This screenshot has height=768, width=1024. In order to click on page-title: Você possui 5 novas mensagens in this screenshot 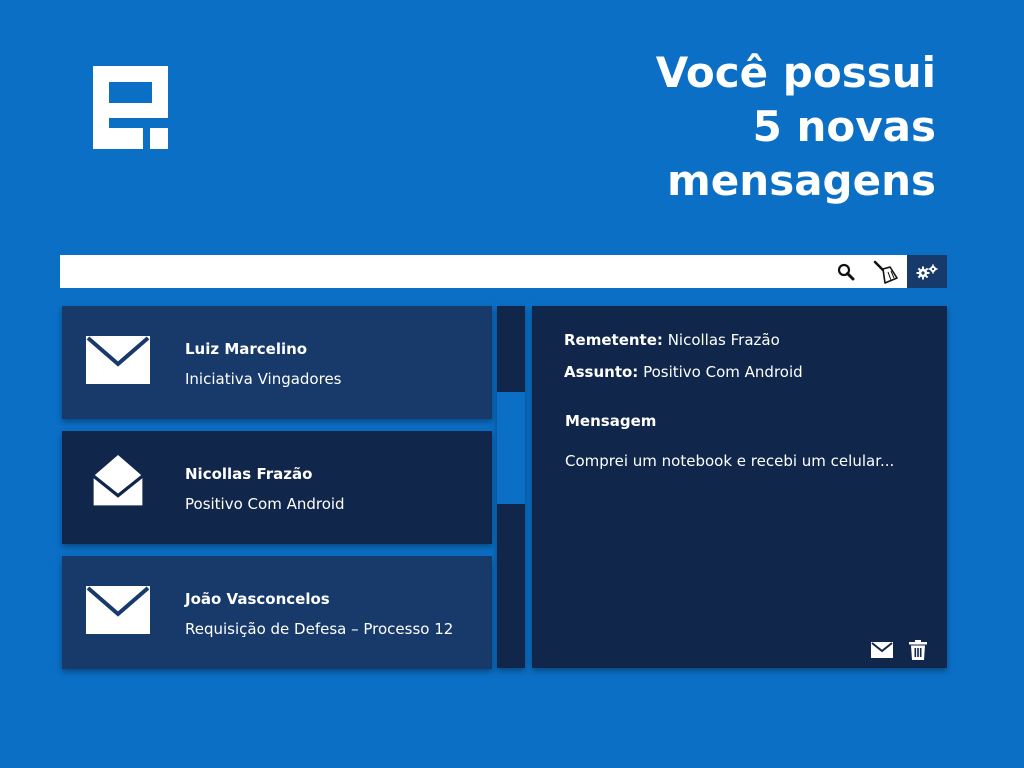, I will do `click(796, 127)`.